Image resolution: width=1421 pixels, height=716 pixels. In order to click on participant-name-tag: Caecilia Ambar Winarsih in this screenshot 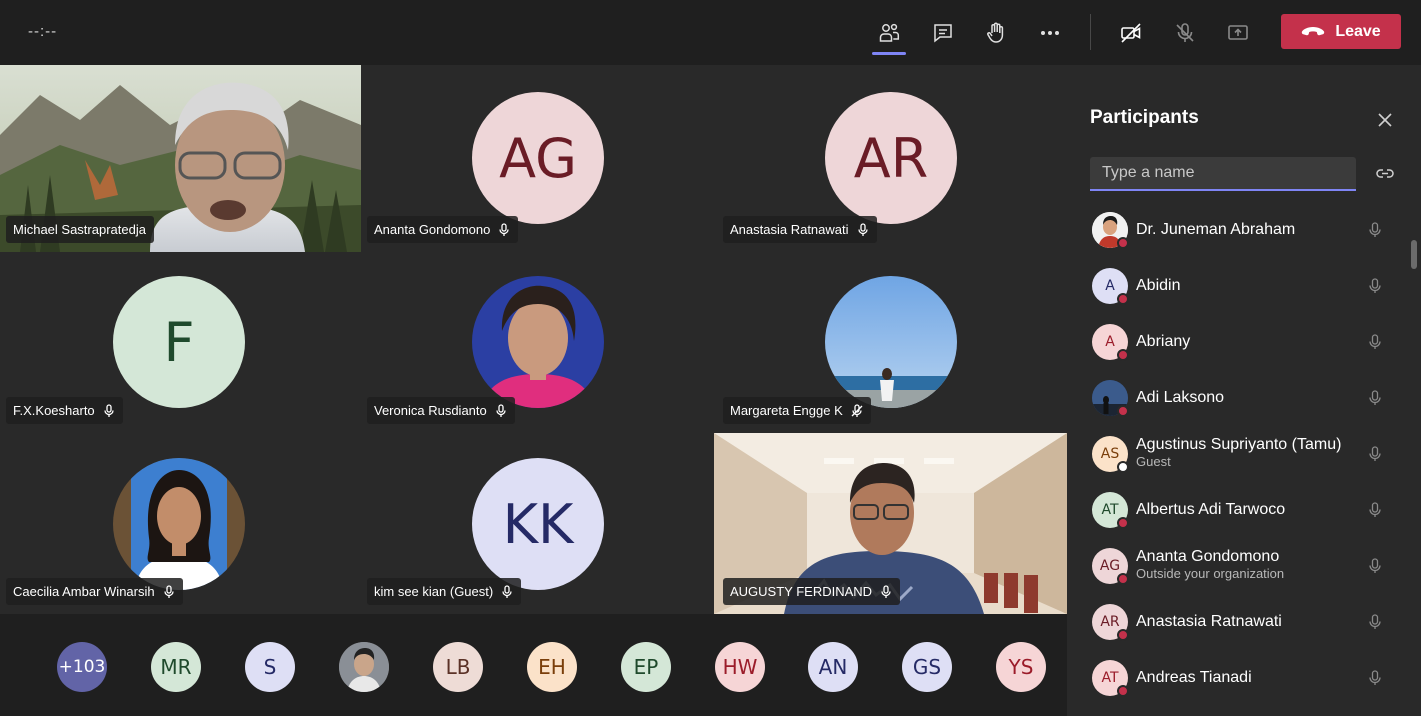, I will do `click(94, 591)`.